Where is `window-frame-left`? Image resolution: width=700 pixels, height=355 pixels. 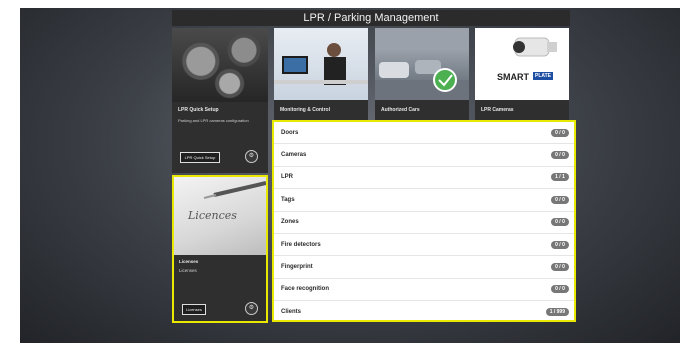 window-frame-left is located at coordinates (10, 177).